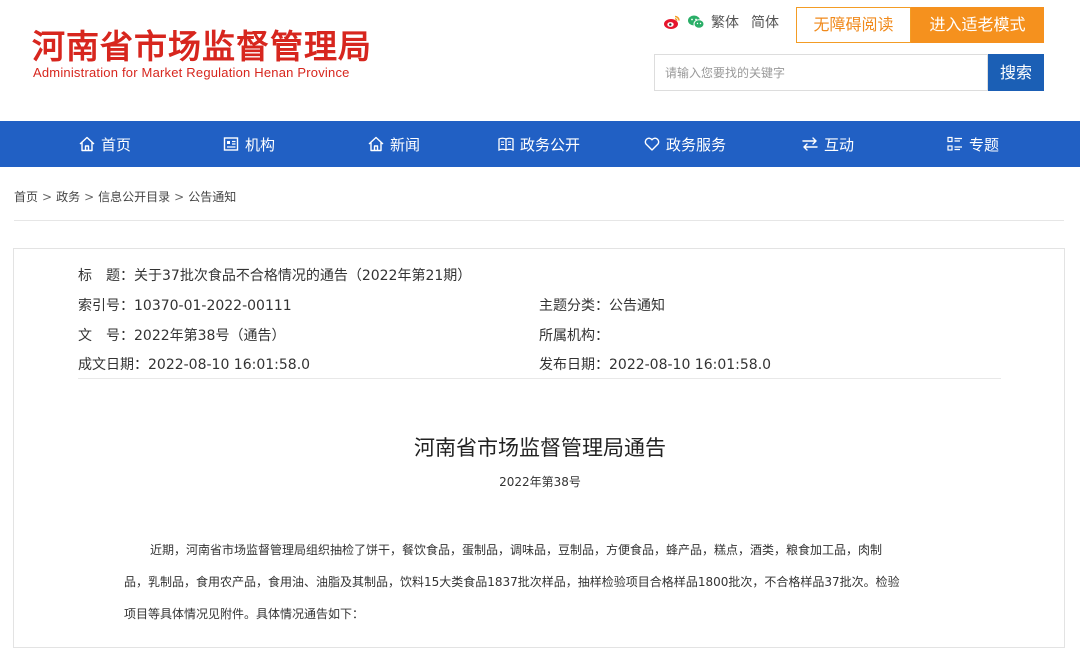  I want to click on nav-item-topics: 专题, so click(972, 144).